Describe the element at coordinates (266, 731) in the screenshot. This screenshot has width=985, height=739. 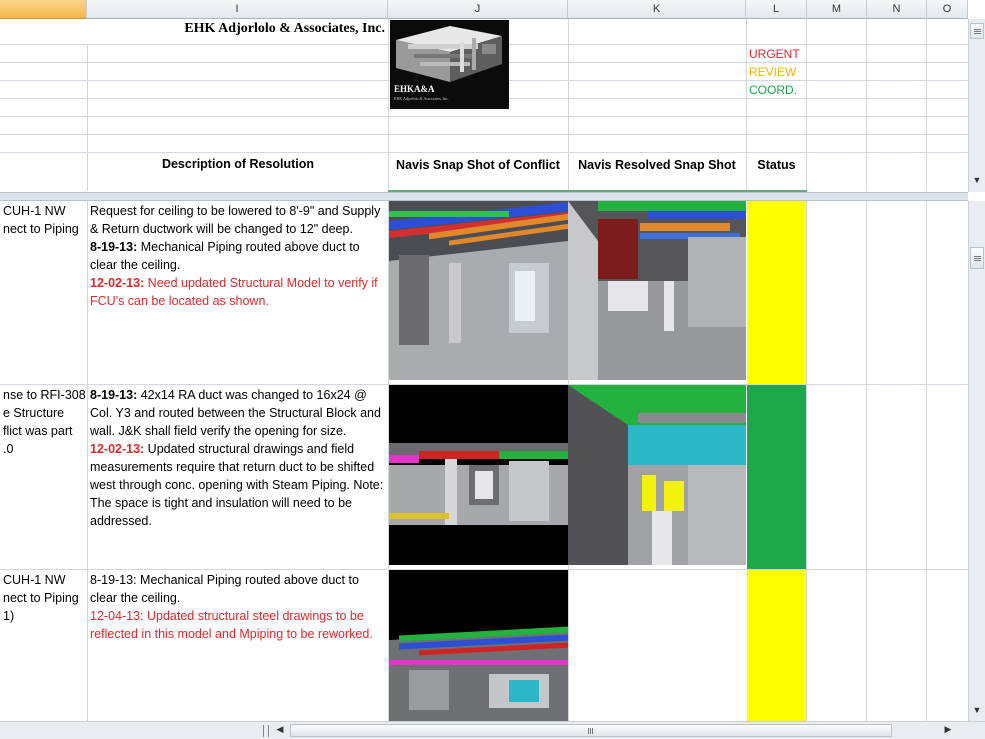
I see `split-box-icon` at that location.